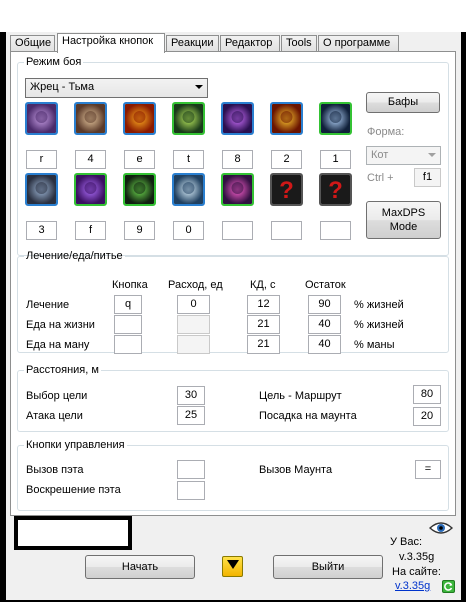 The height and width of the screenshot is (602, 466). I want to click on skill-key-field: t, so click(188, 159).